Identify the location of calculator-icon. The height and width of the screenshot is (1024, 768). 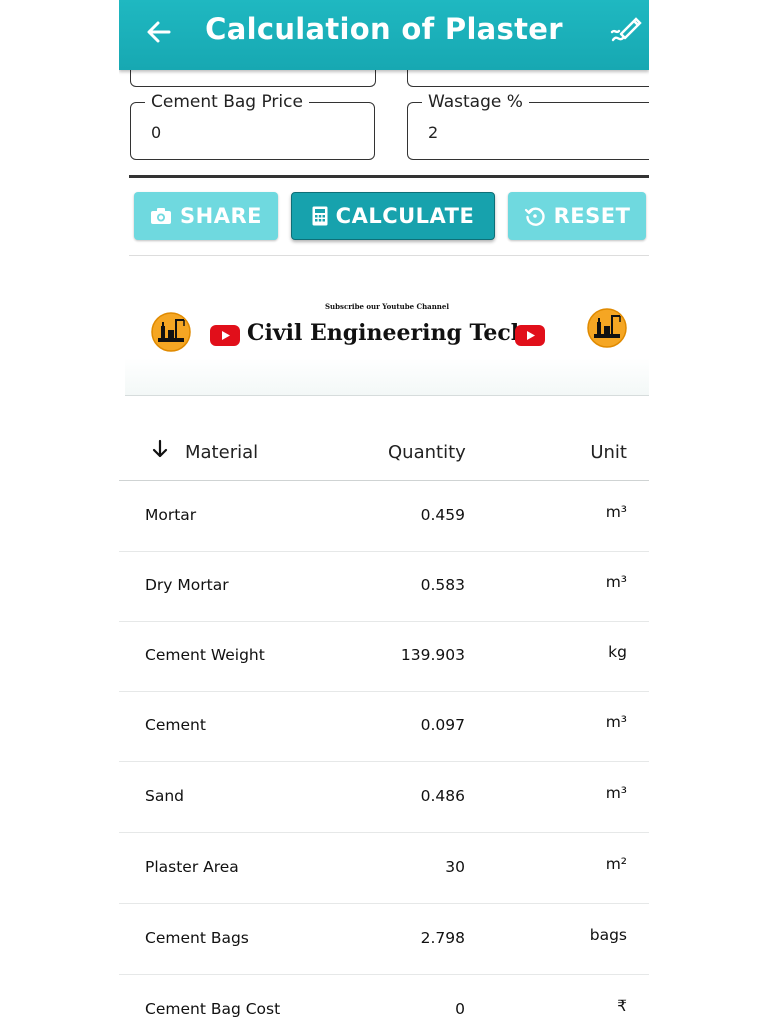
(320, 216).